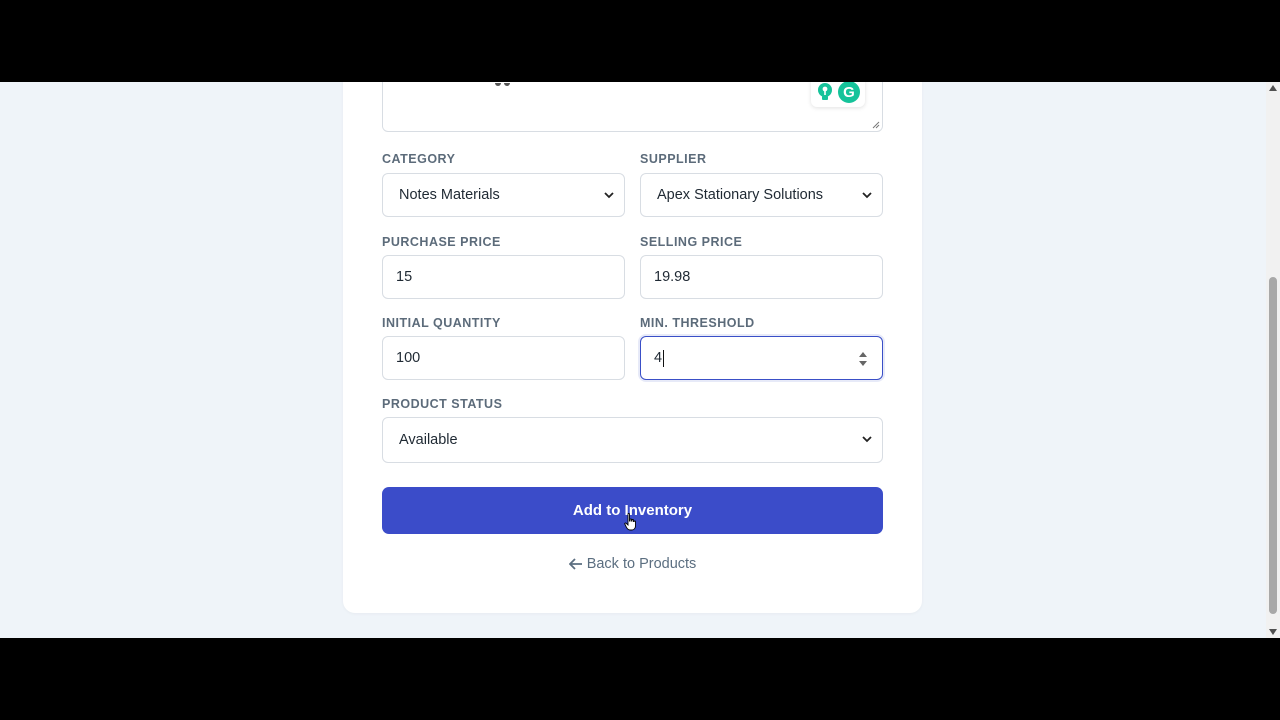  I want to click on initial-quantity-label: INITIAL QUANTITY, so click(441, 323).